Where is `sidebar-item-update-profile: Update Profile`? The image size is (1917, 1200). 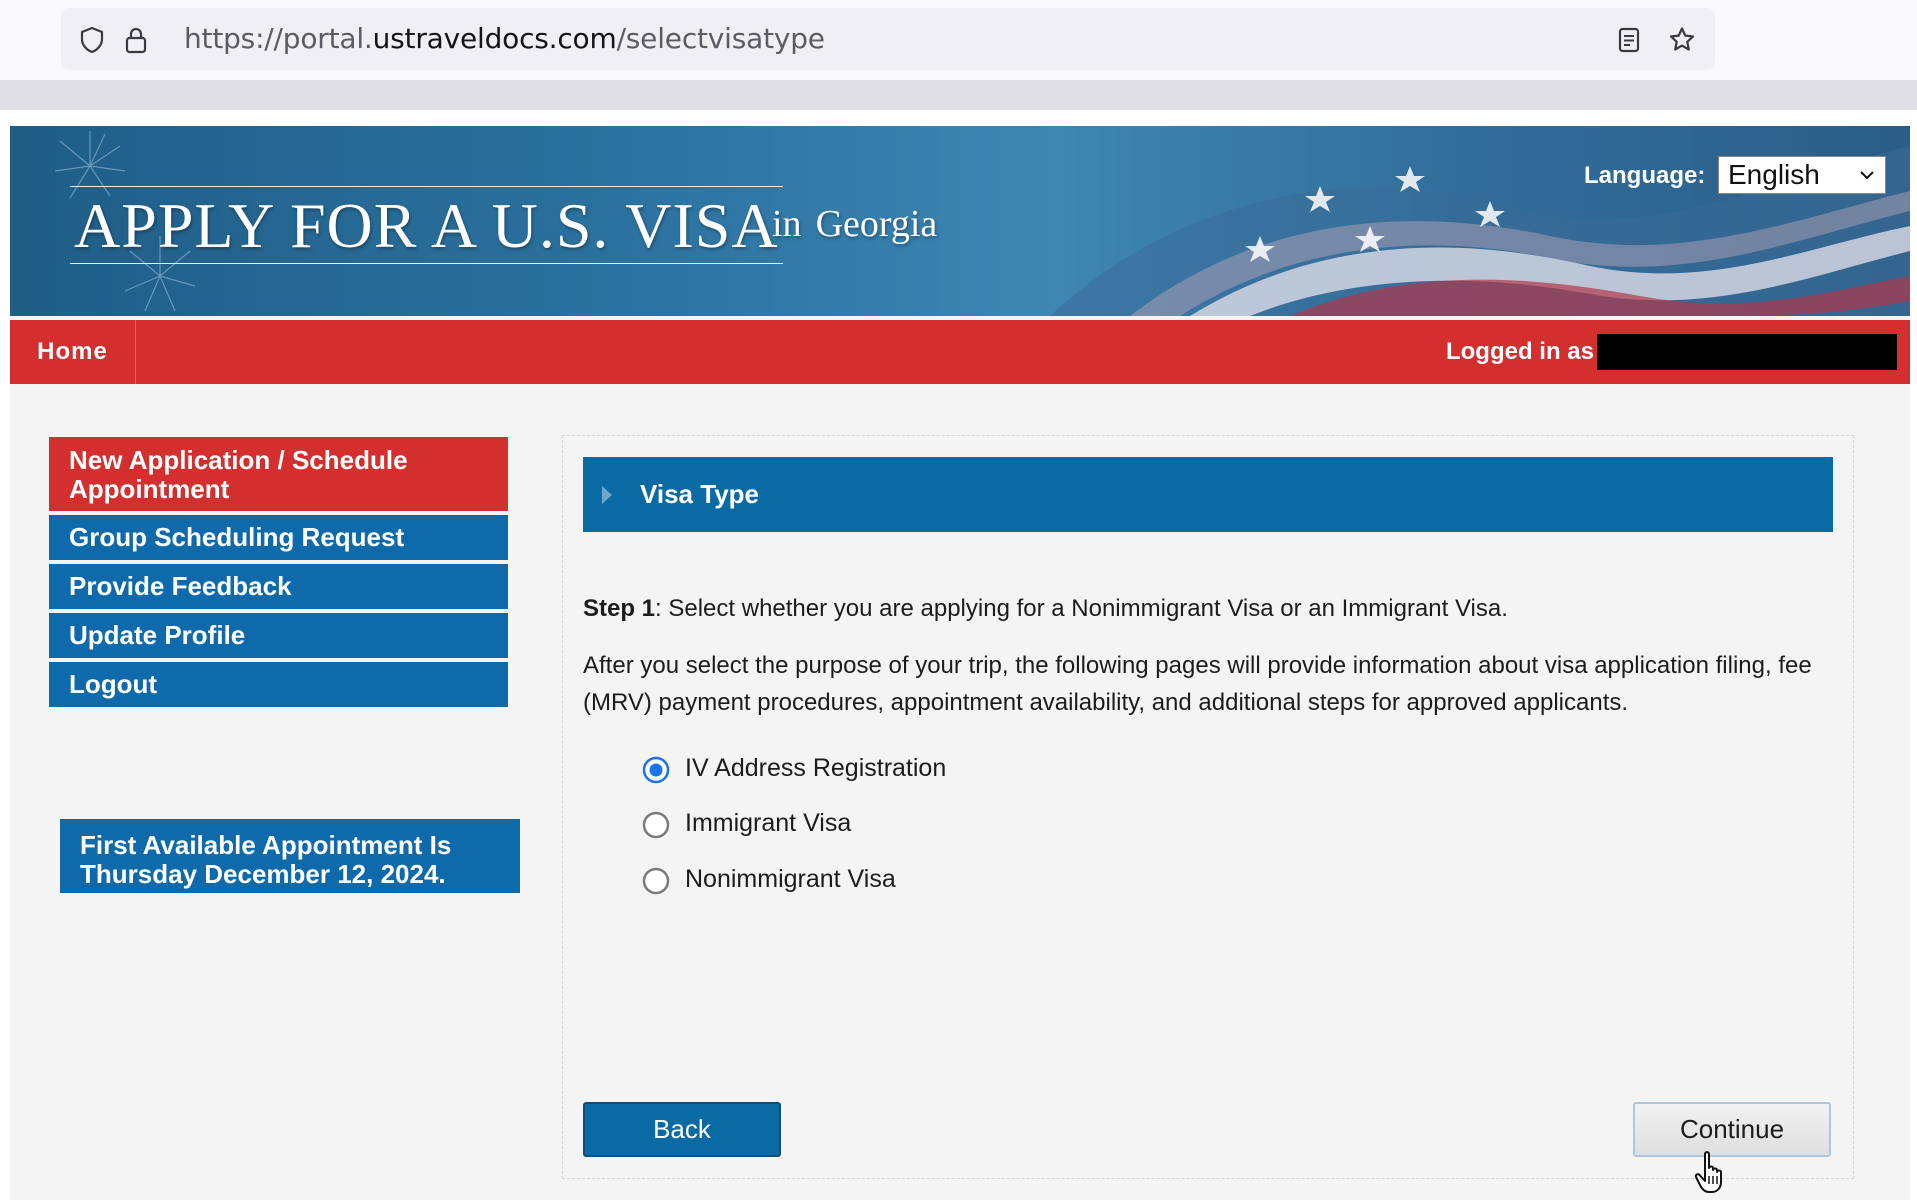
sidebar-item-update-profile: Update Profile is located at coordinates (278, 635).